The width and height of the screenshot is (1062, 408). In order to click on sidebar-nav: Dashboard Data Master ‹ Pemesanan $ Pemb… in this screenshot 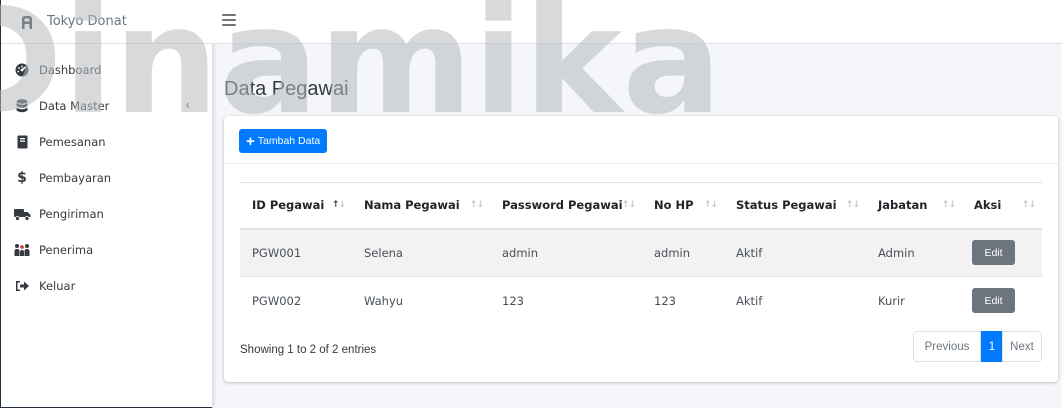, I will do `click(106, 174)`.